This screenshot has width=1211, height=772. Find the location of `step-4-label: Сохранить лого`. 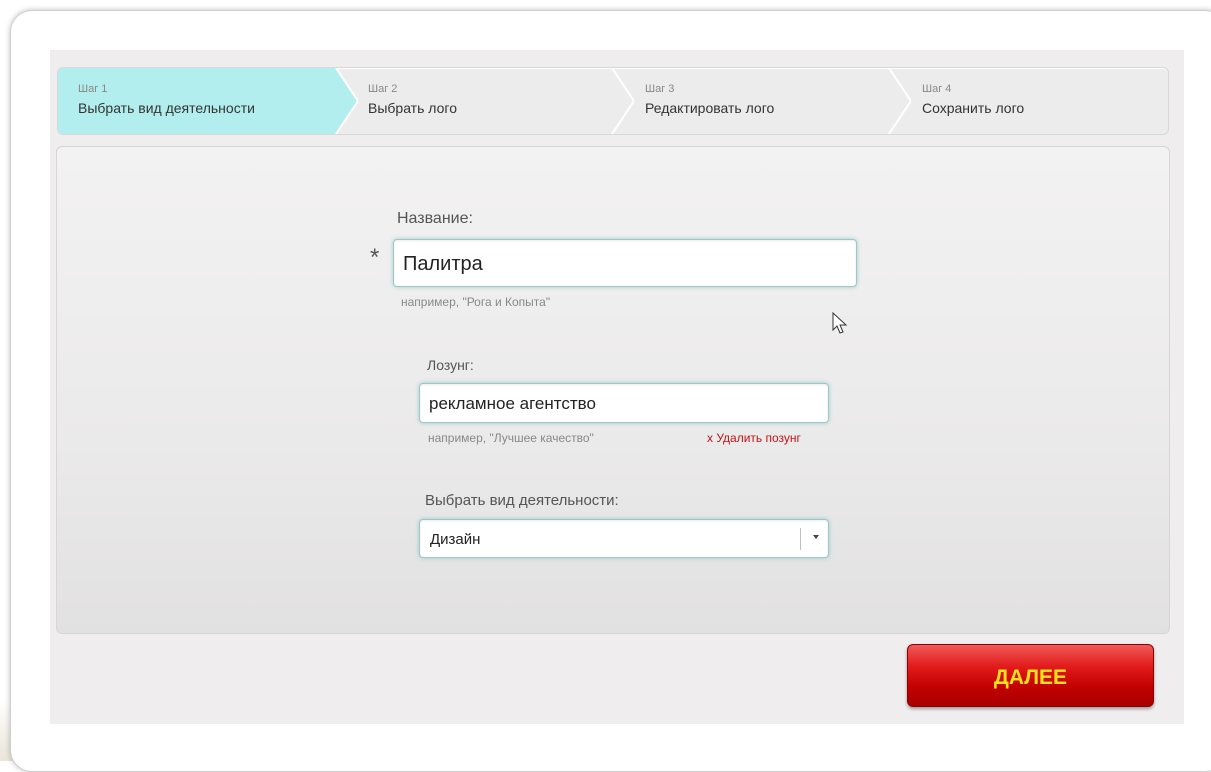

step-4-label: Сохранить лого is located at coordinates (973, 108).